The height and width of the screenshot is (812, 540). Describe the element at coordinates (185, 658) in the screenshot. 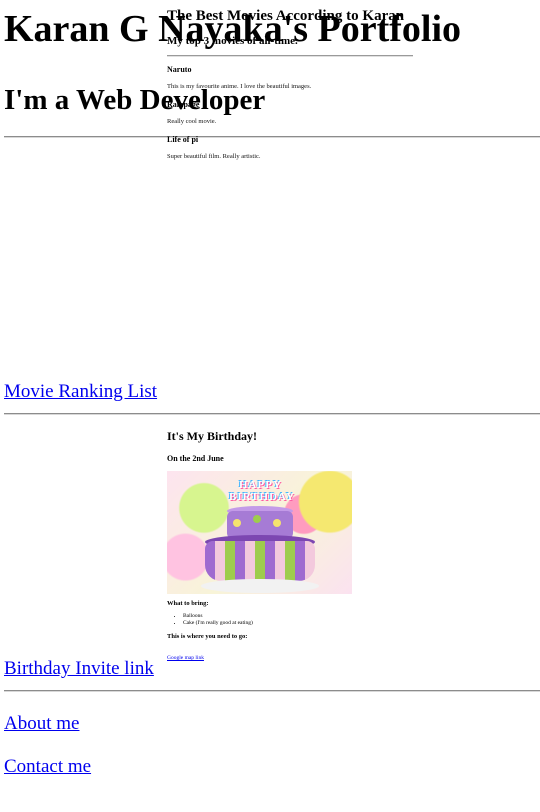

I see `google-map-link: Google map link` at that location.